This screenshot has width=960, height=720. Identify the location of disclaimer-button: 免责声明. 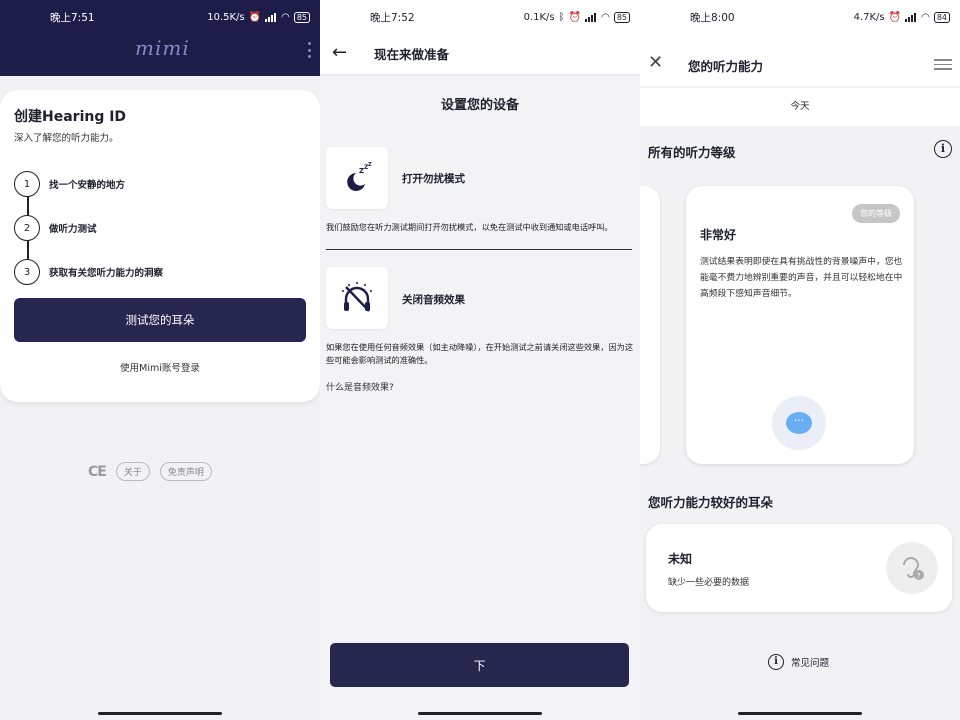
(185, 471).